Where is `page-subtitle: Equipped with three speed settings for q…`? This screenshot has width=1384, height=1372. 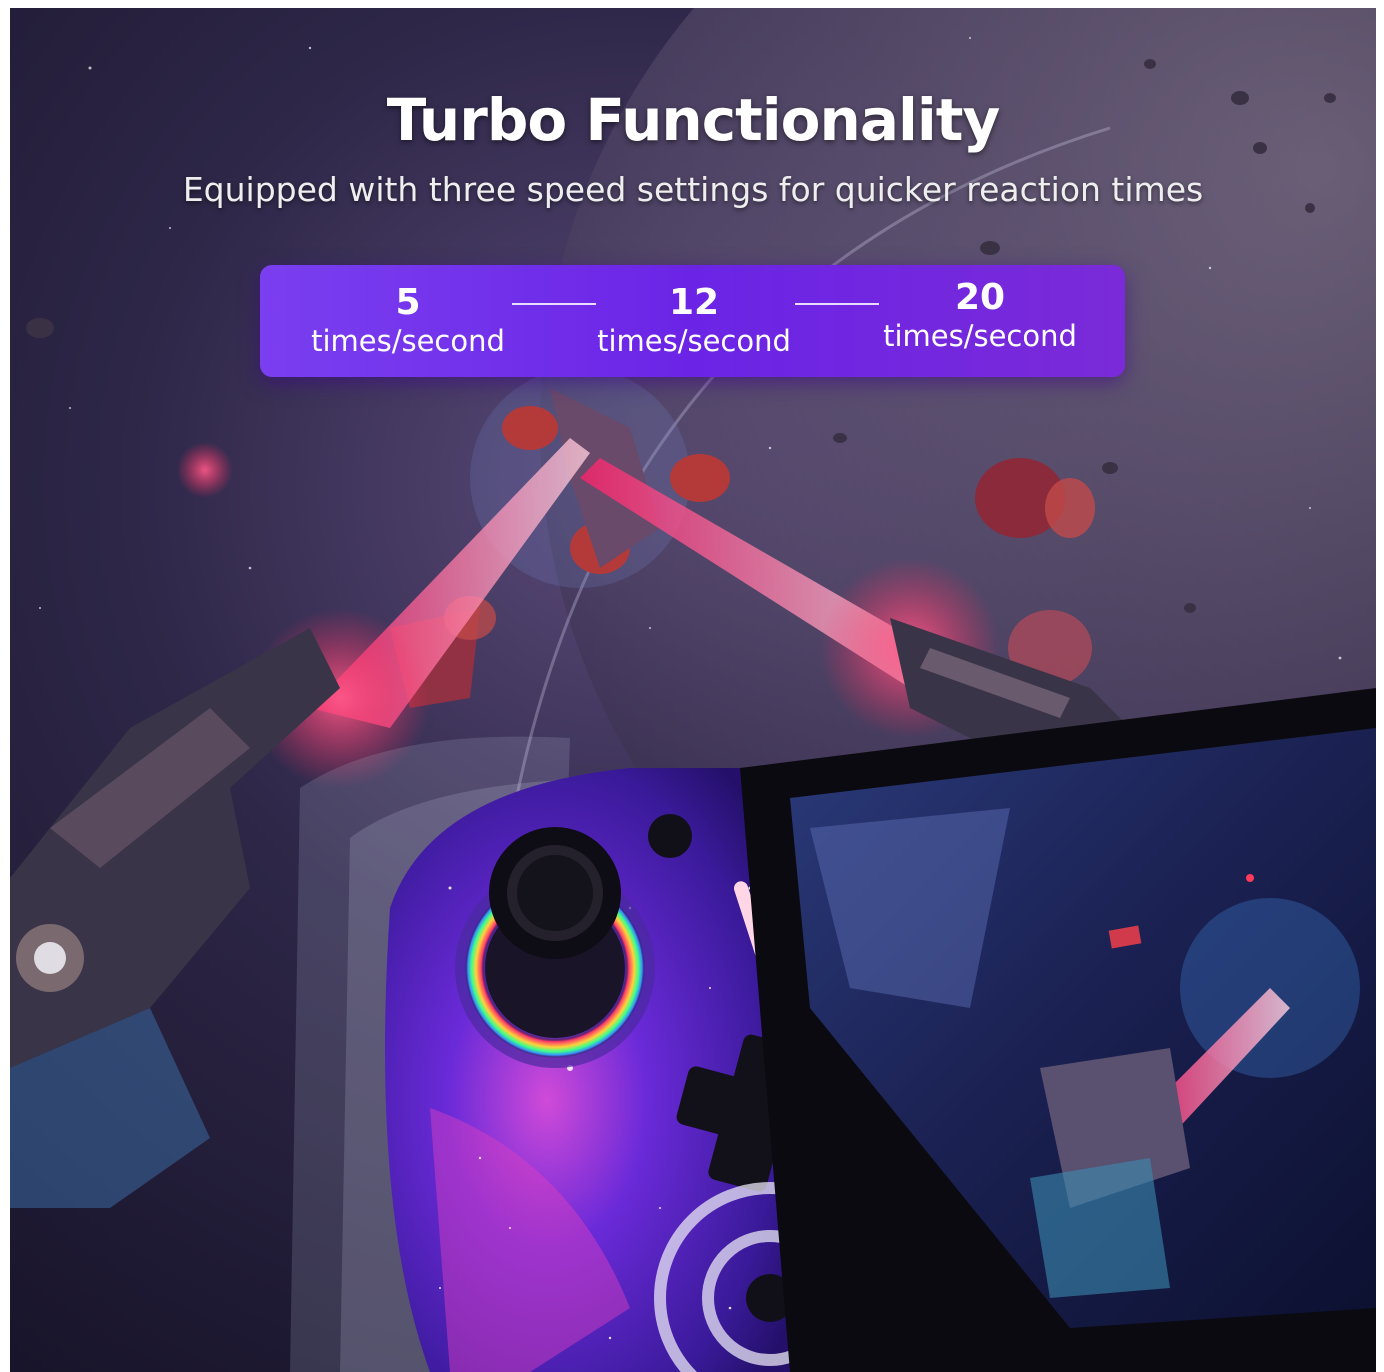
page-subtitle: Equipped with three speed settings for q… is located at coordinates (693, 189).